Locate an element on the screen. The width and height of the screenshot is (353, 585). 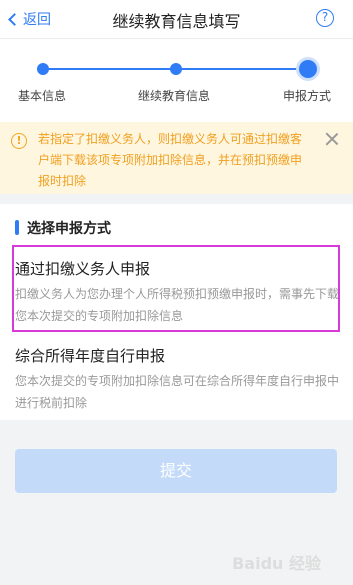
page-title: 继续教育信息填写 is located at coordinates (176, 21).